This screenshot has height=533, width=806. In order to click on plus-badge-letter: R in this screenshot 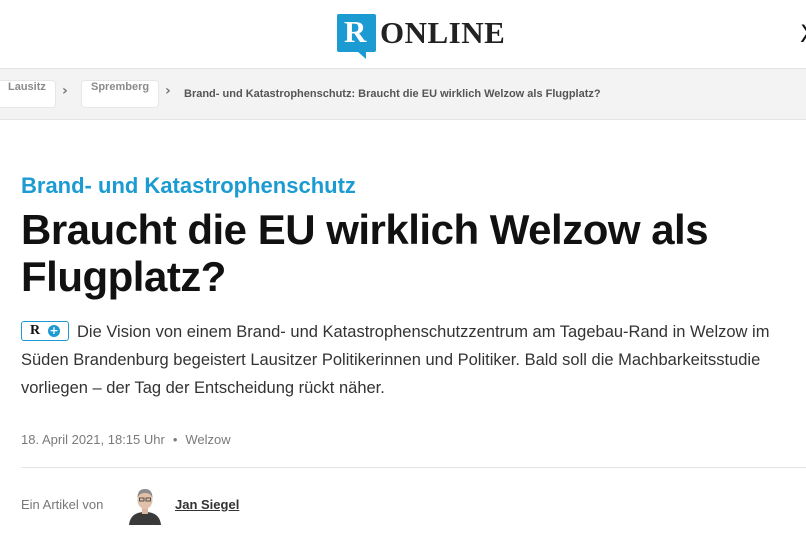, I will do `click(35, 330)`.